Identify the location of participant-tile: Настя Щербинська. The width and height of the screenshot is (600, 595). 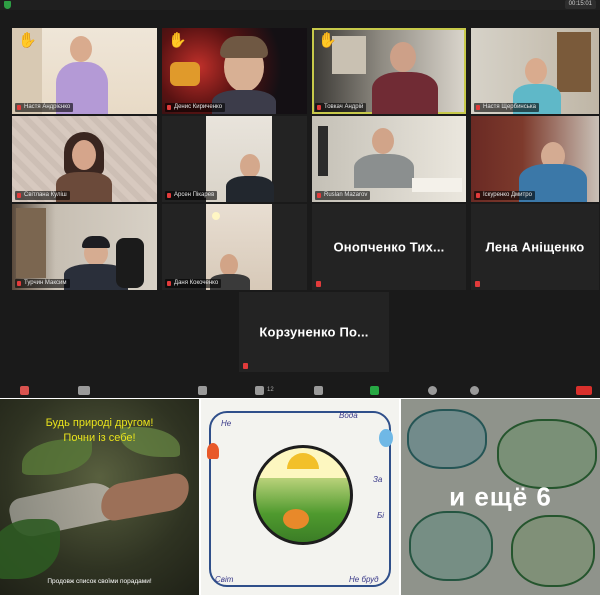
(535, 71).